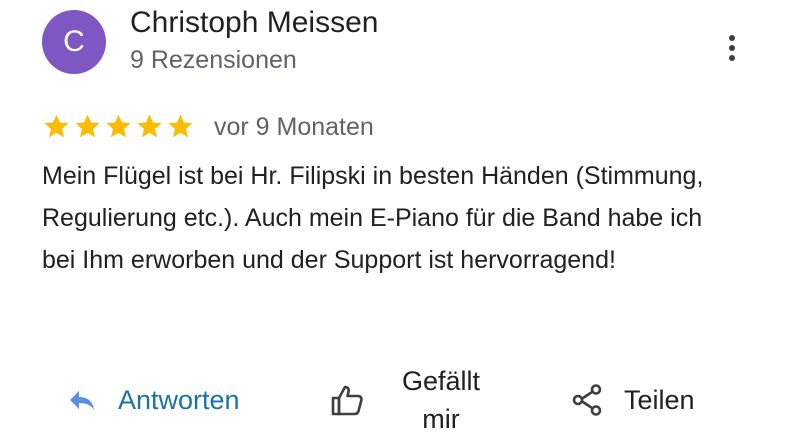 The width and height of the screenshot is (794, 438). What do you see at coordinates (213, 60) in the screenshot?
I see `author-review-count: 9 Rezensionen` at bounding box center [213, 60].